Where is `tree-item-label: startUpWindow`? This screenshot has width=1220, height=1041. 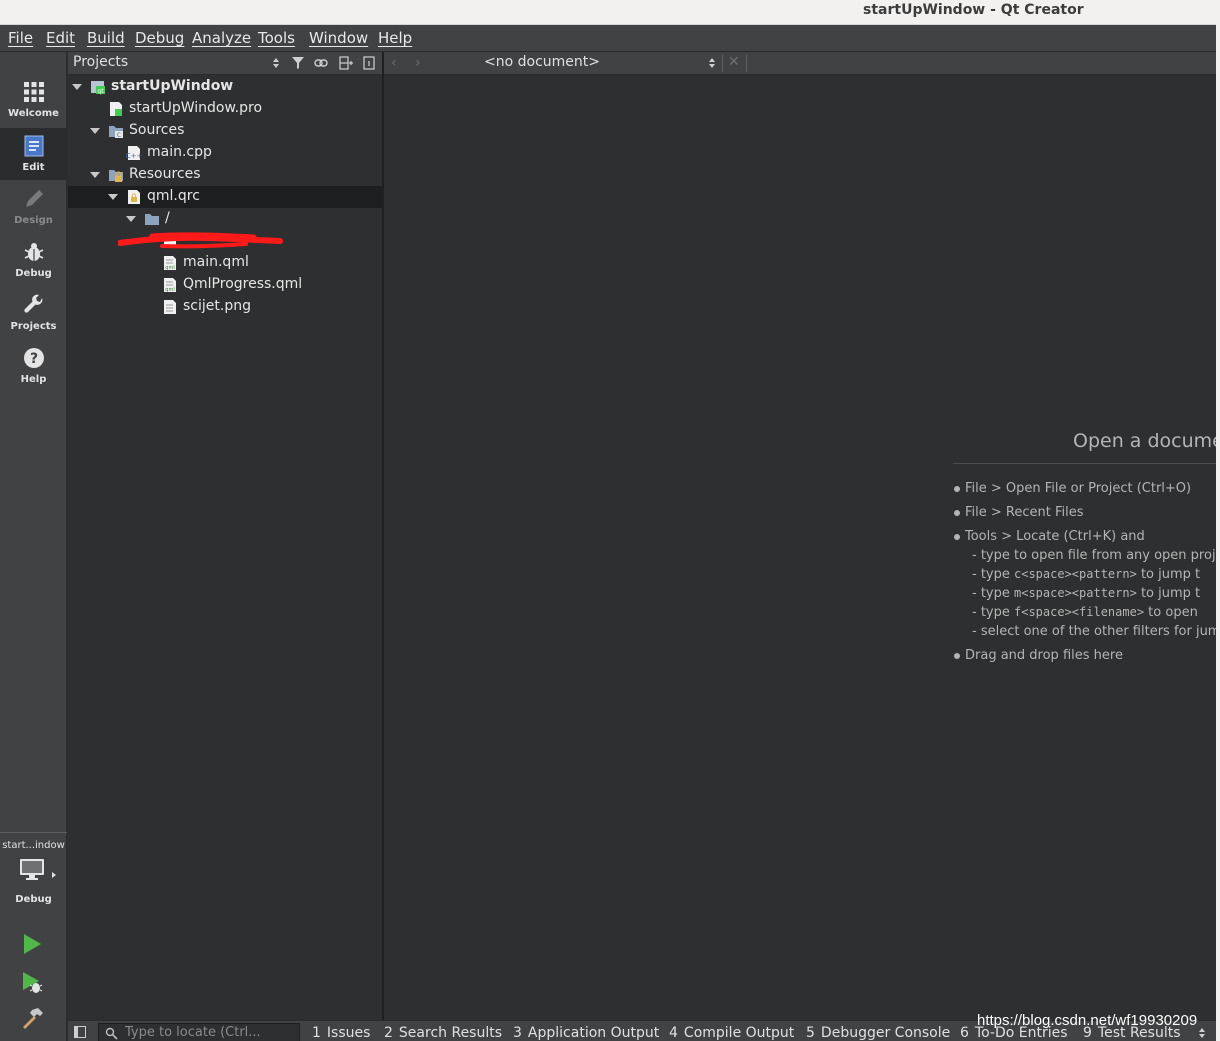 tree-item-label: startUpWindow is located at coordinates (172, 86).